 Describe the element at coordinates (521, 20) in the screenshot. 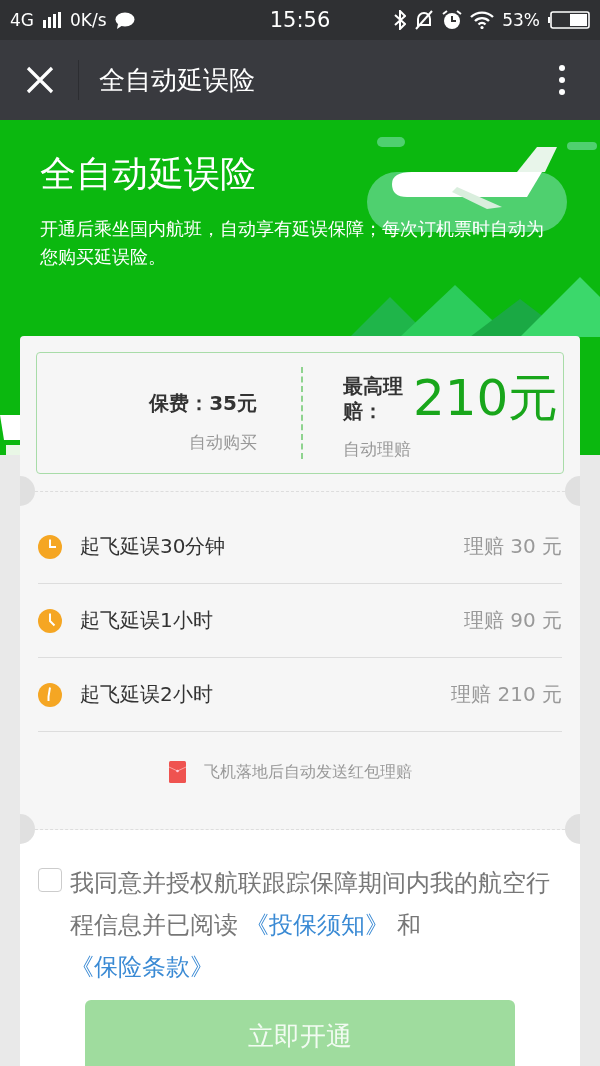

I see `battery-percent: 53%` at that location.